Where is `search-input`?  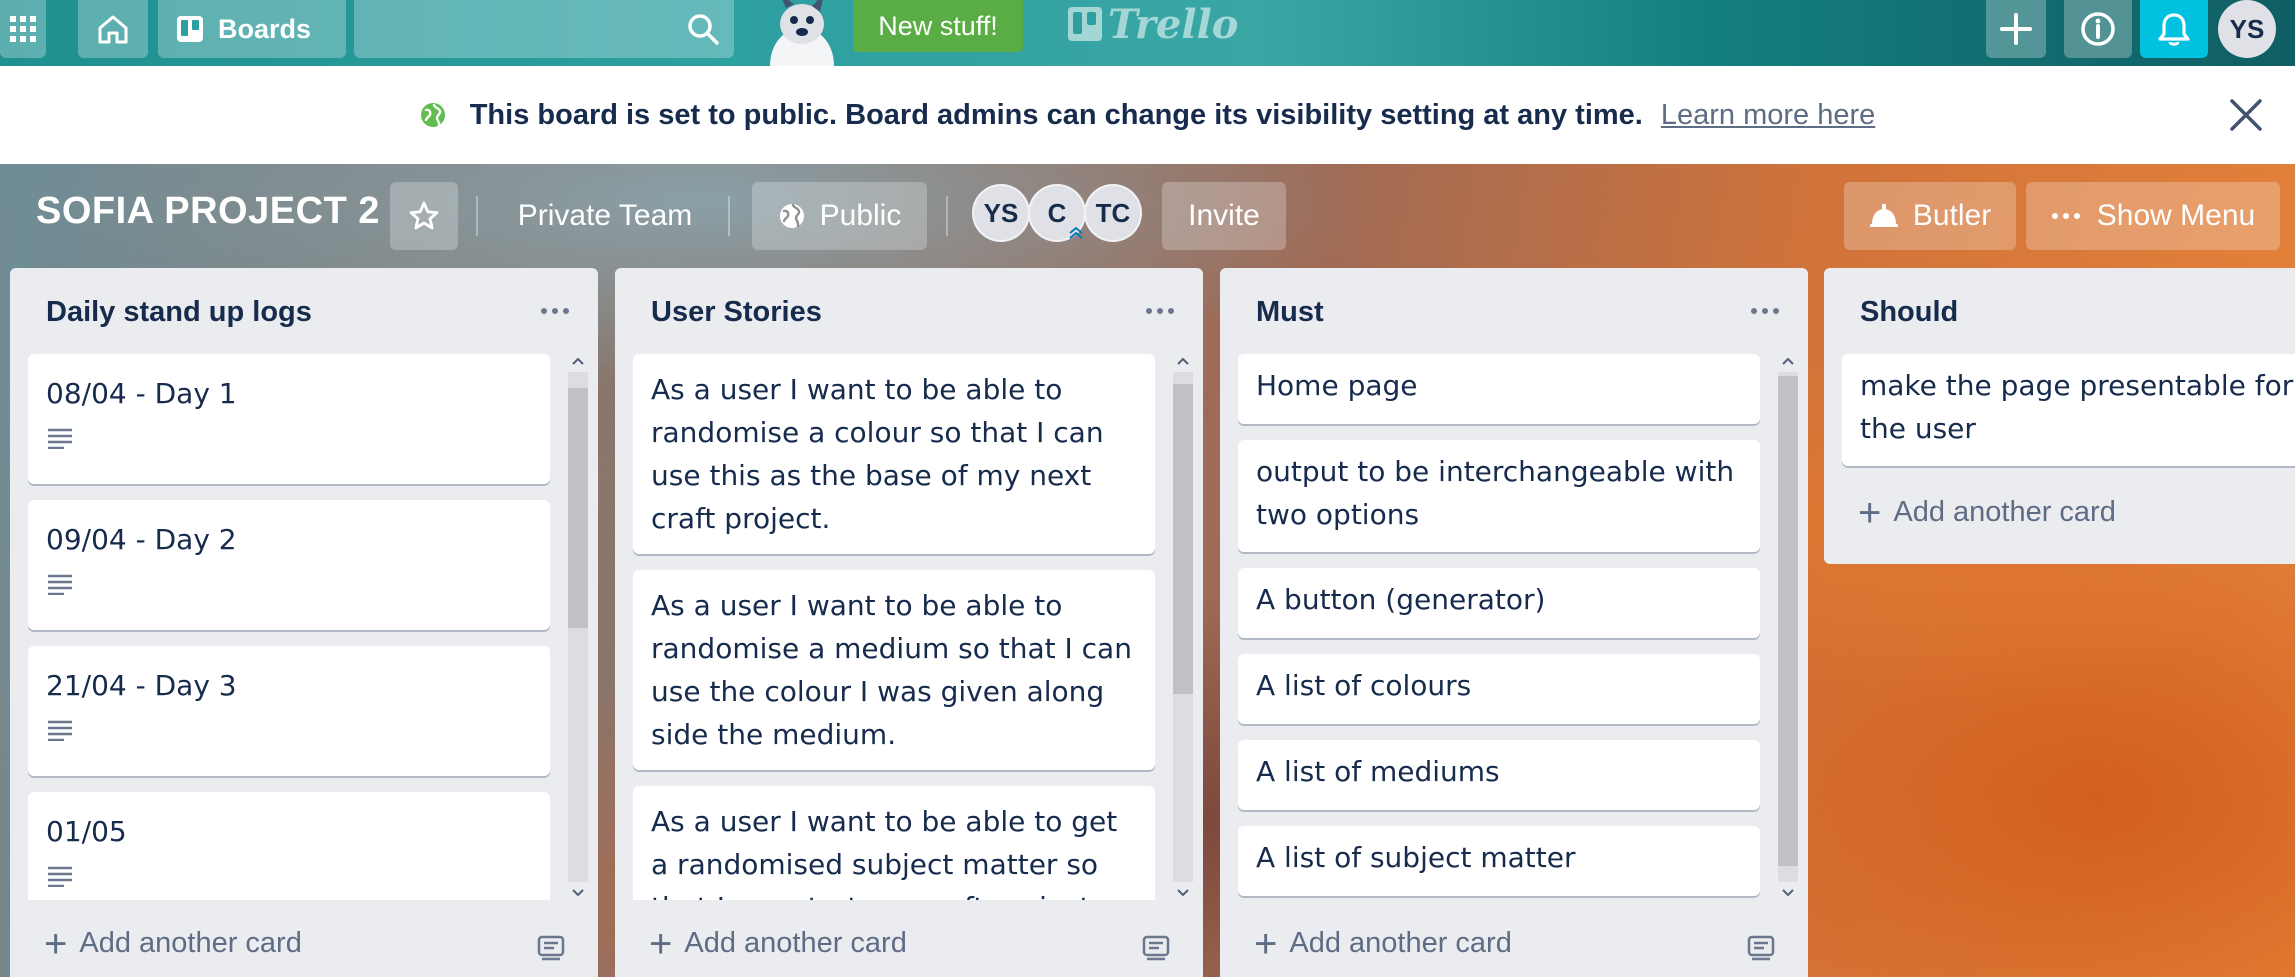
search-input is located at coordinates (544, 29).